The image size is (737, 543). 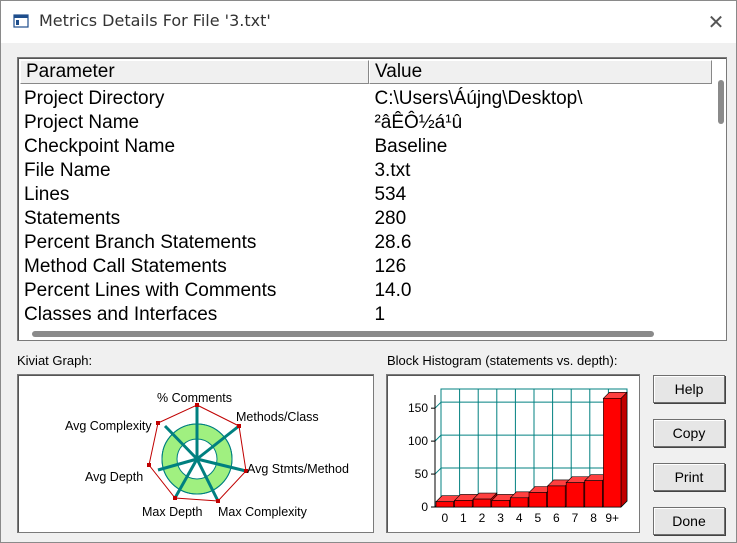 I want to click on parameter-cell: File Name, so click(x=67, y=170).